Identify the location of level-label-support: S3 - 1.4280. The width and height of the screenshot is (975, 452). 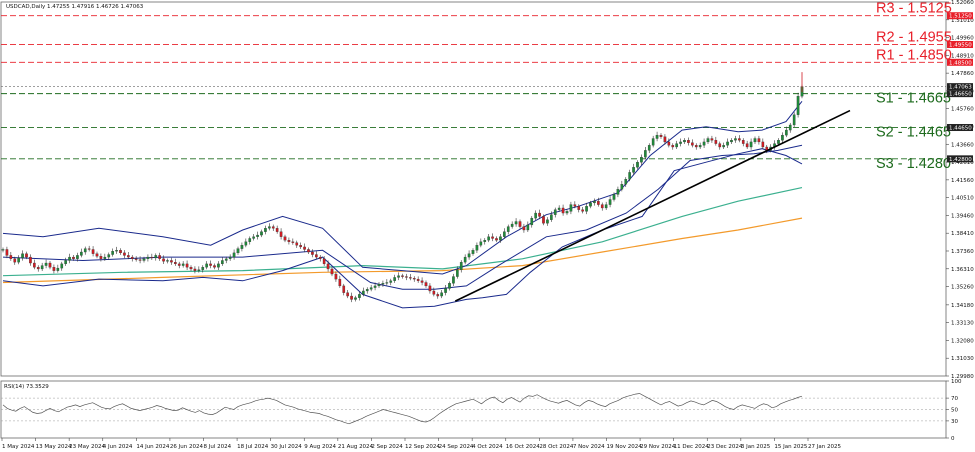
(913, 164).